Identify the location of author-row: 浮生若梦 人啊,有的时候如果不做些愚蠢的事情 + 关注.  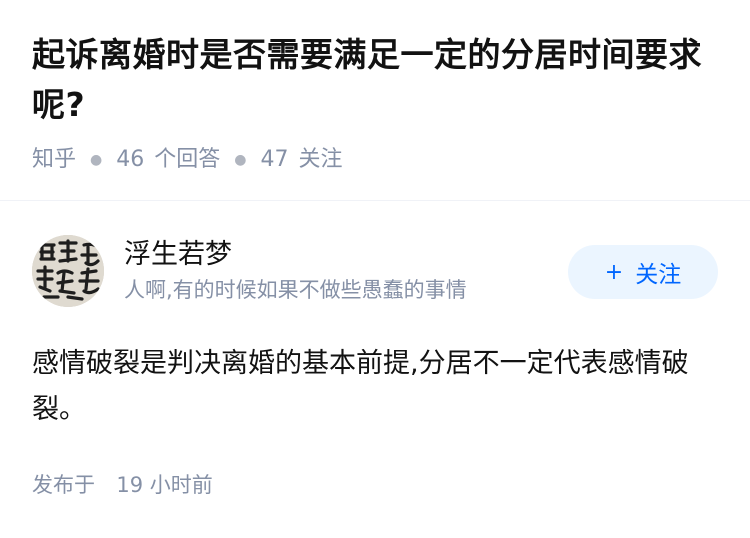
(375, 271).